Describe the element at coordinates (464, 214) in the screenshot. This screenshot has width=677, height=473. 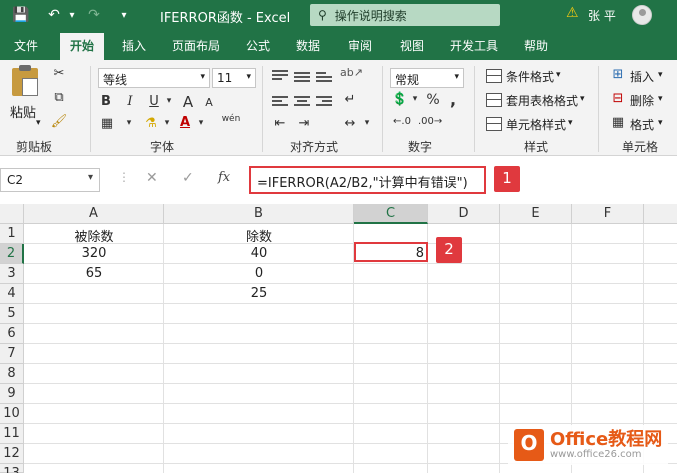
I see `column-header-d: D` at that location.